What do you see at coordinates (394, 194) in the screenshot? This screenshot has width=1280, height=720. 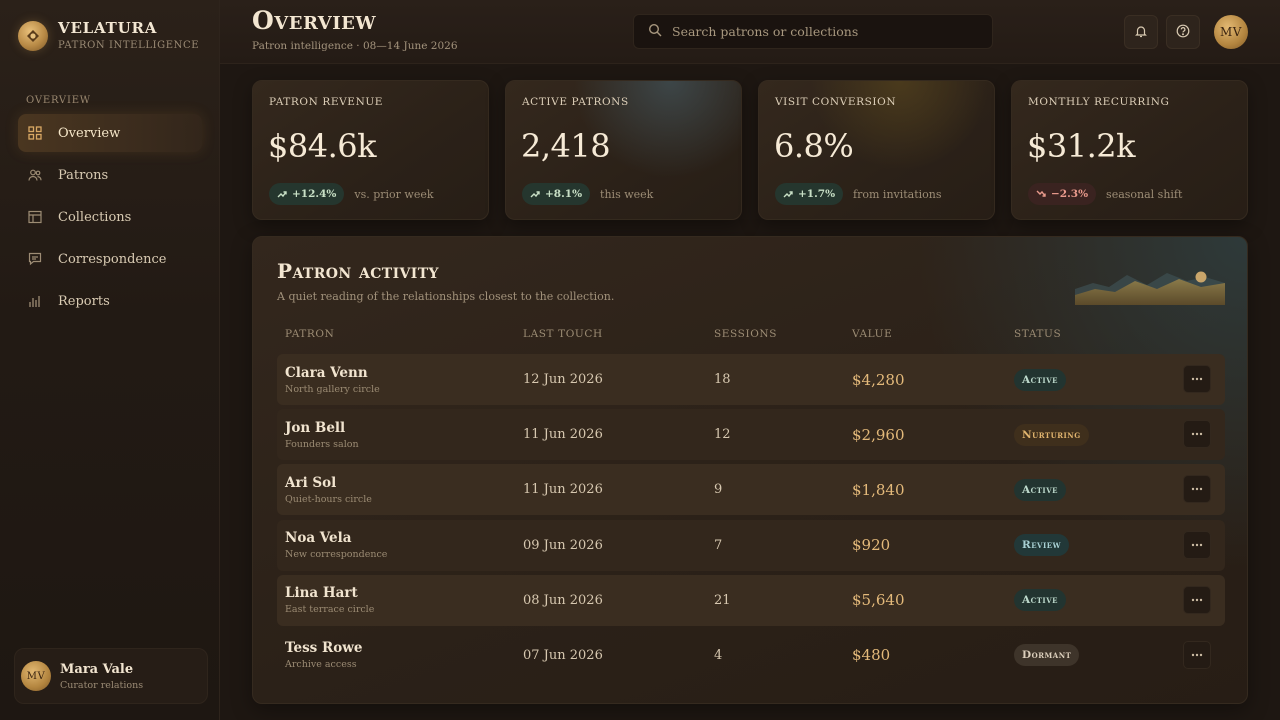 I see `kpi-note: vs. prior week` at bounding box center [394, 194].